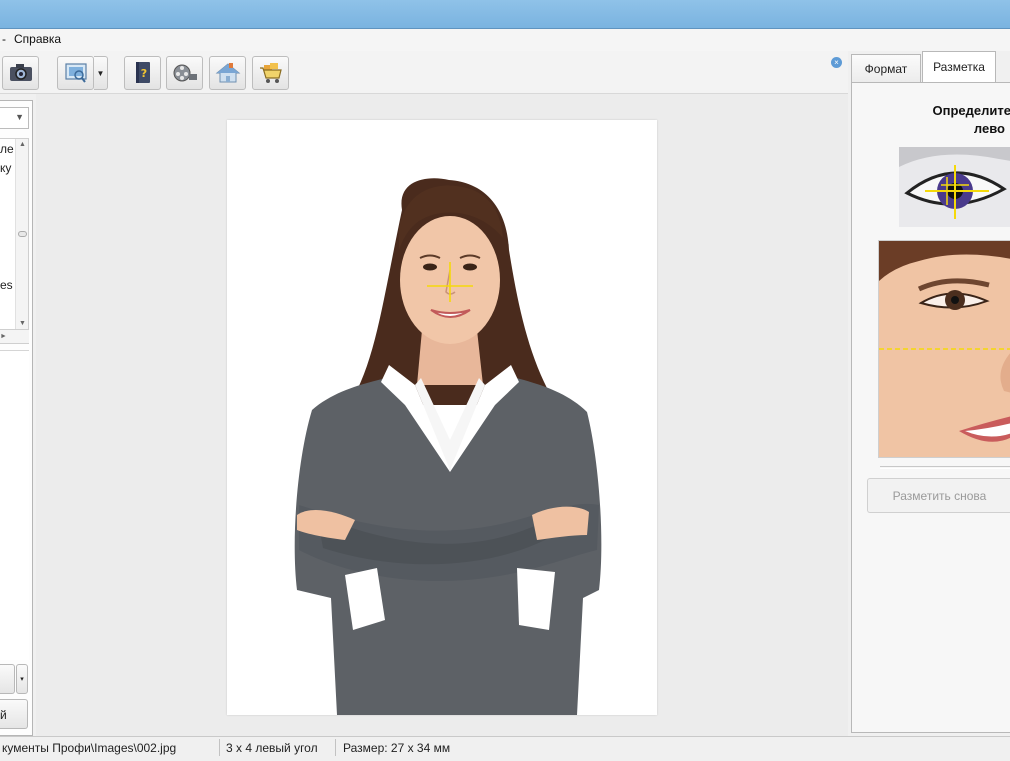 The width and height of the screenshot is (1010, 761). I want to click on markup-instruction: Определите лево, so click(931, 120).